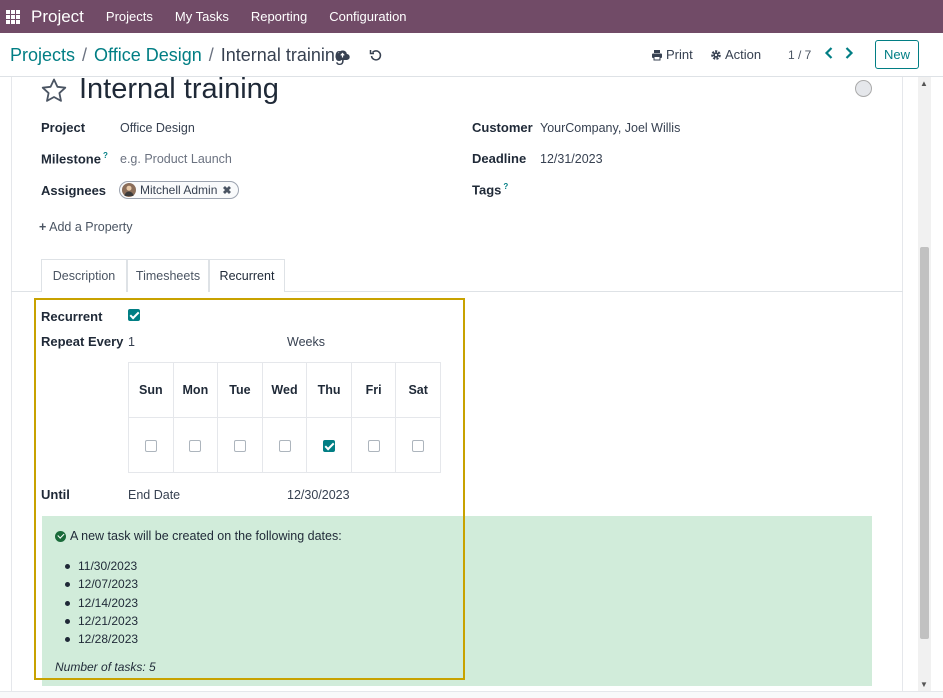 The width and height of the screenshot is (943, 698). What do you see at coordinates (502, 127) in the screenshot?
I see `customer-label: Customer` at bounding box center [502, 127].